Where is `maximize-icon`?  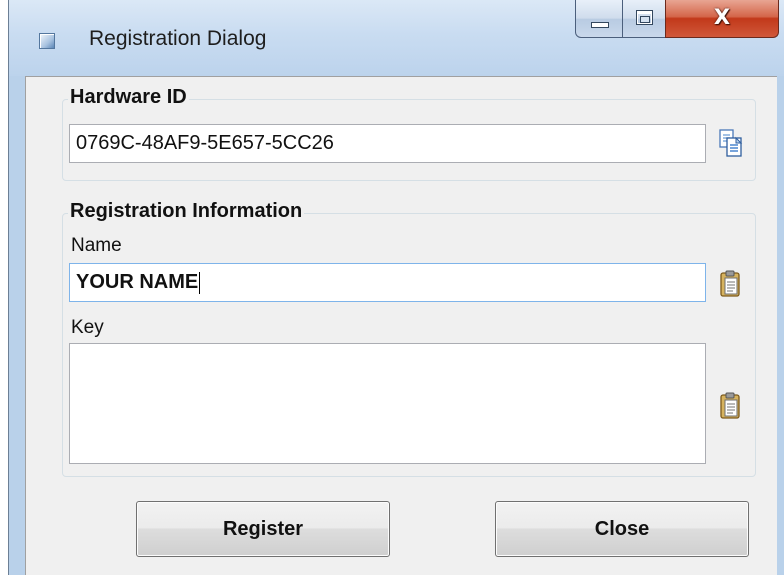 maximize-icon is located at coordinates (644, 17).